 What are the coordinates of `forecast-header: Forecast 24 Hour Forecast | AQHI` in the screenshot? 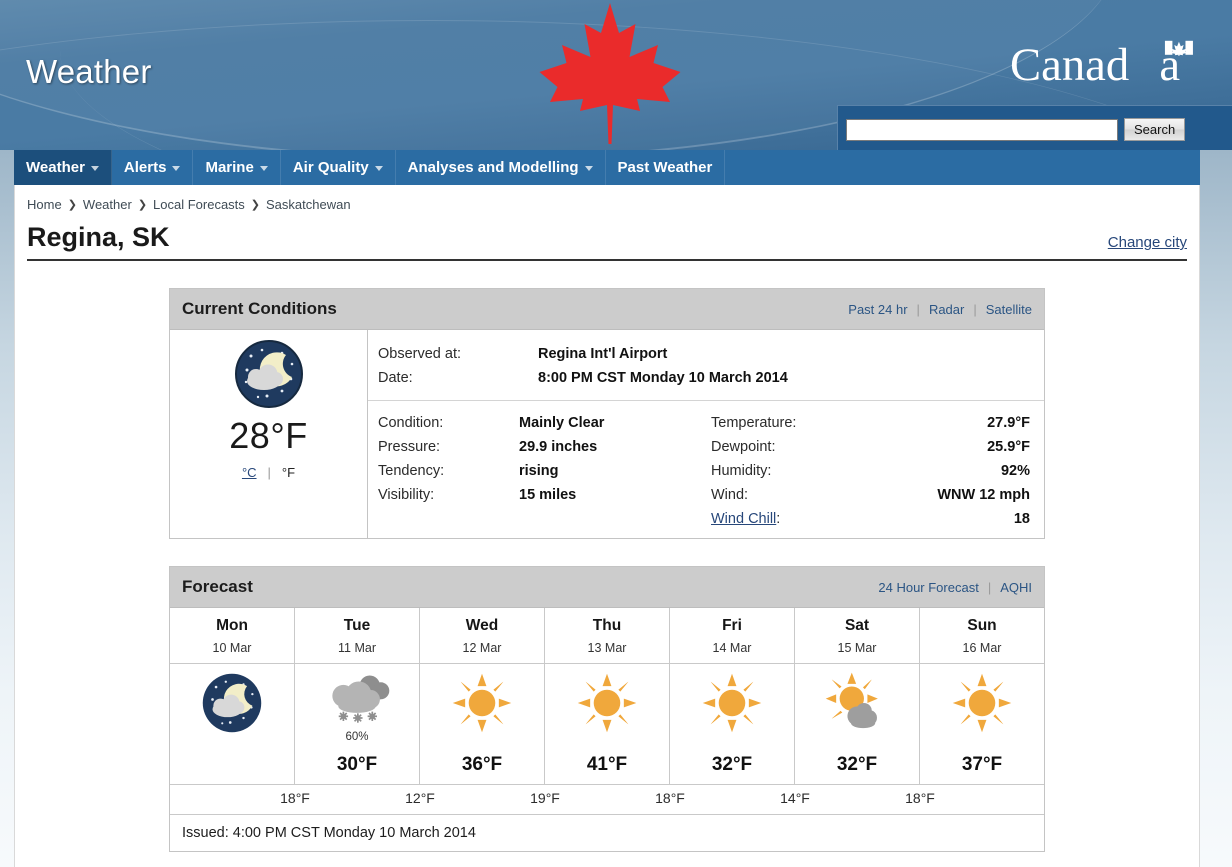 It's located at (607, 587).